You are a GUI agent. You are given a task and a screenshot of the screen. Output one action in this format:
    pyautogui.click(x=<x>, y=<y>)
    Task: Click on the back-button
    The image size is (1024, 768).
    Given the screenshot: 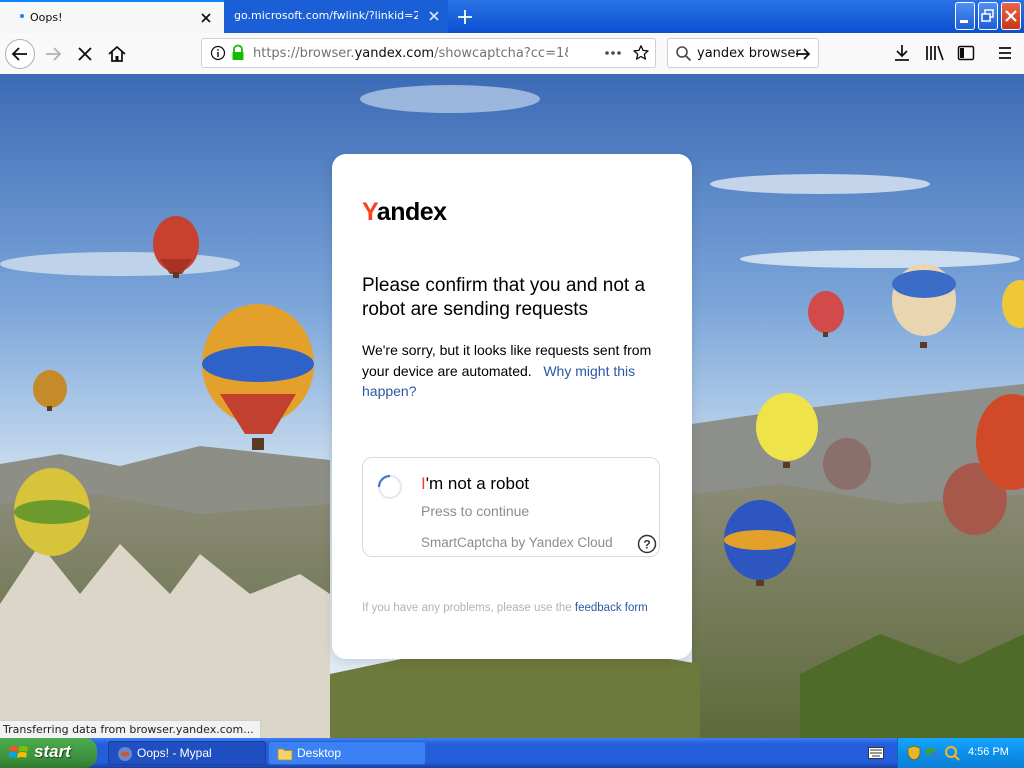 What is the action you would take?
    pyautogui.click(x=20, y=54)
    